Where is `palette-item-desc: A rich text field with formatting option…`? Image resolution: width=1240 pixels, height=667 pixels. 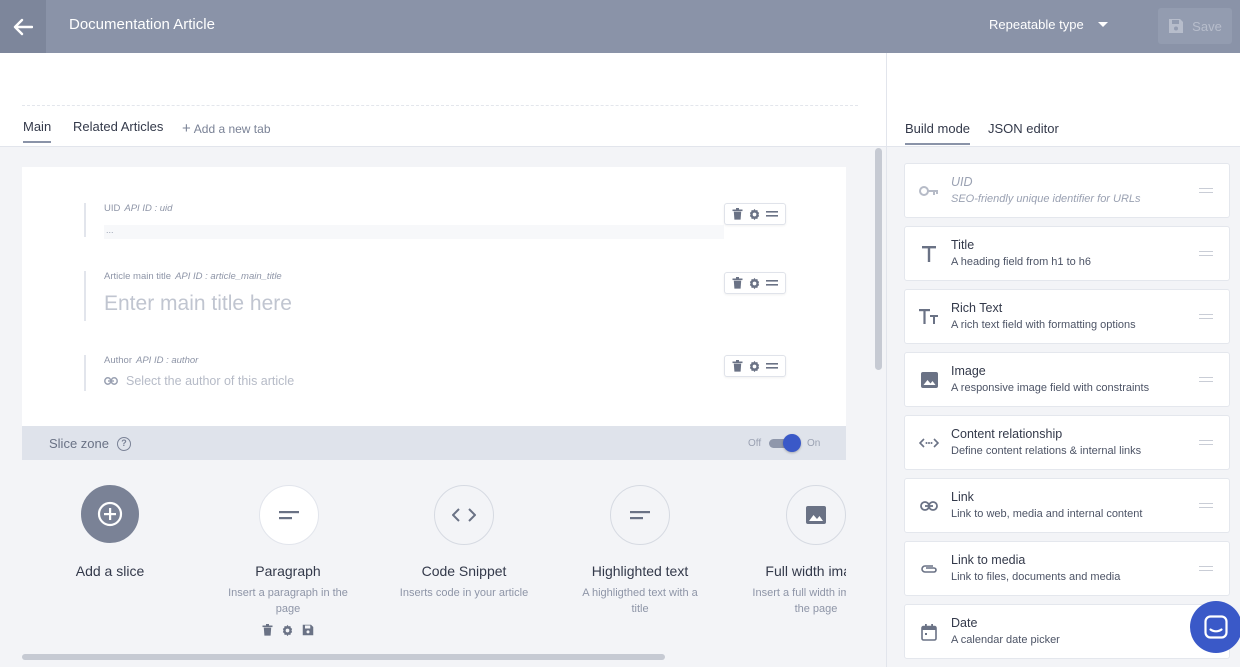
palette-item-desc: A rich text field with formatting option… is located at coordinates (1043, 325).